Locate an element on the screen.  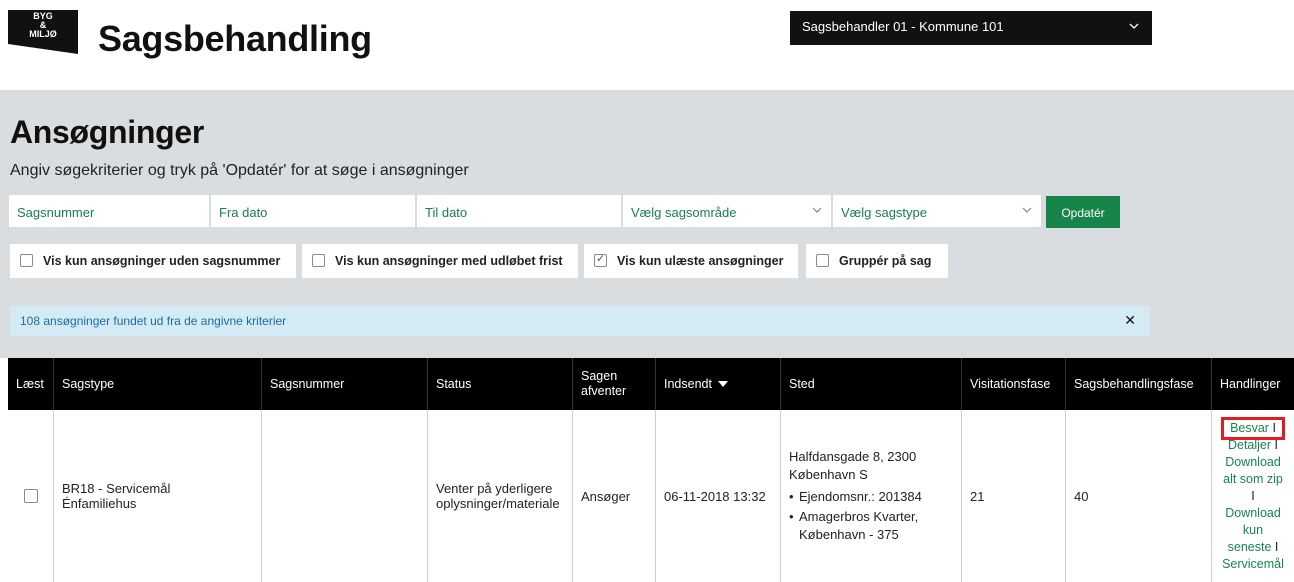
col-indsendt: Indsendt is located at coordinates (718, 384).